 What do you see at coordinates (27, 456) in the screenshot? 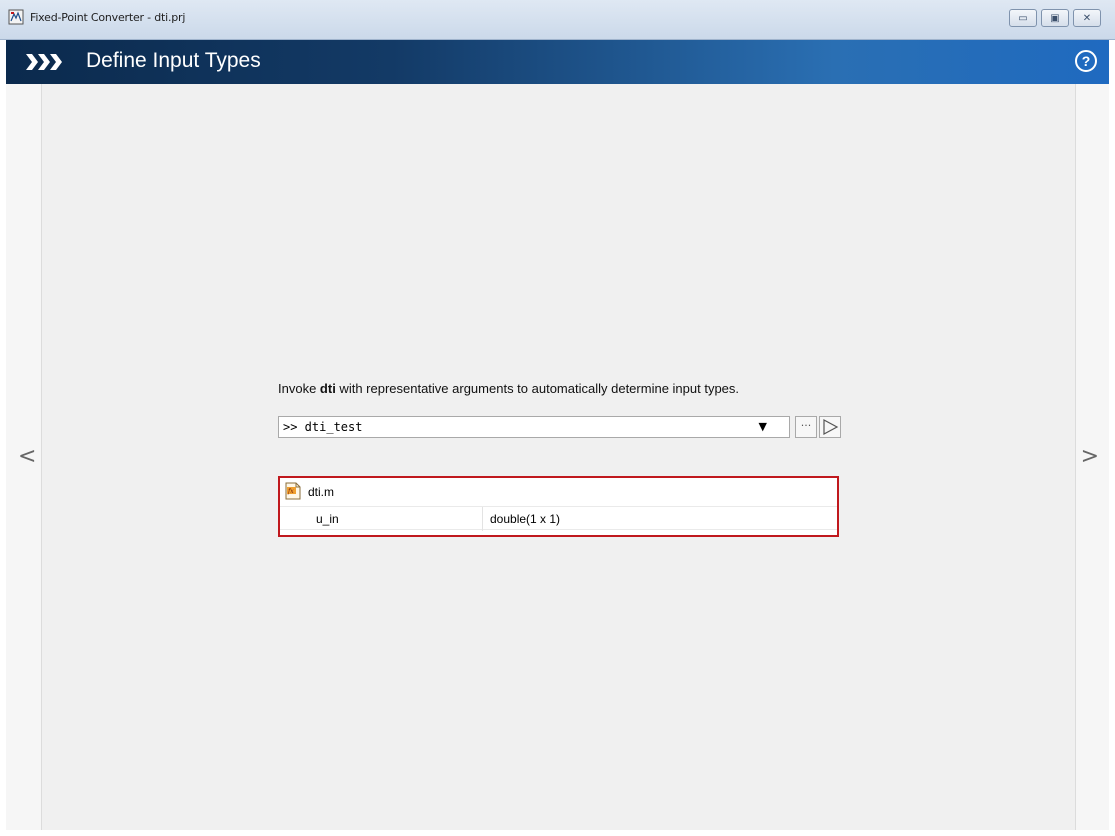
I see `chevron-left-icon: <` at bounding box center [27, 456].